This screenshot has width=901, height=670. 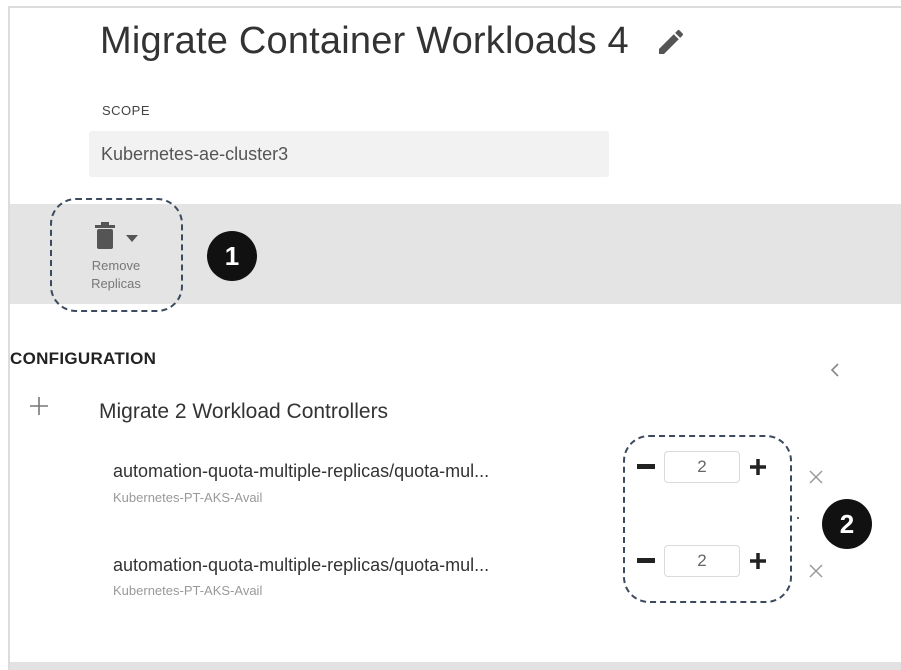 What do you see at coordinates (836, 370) in the screenshot?
I see `chevron-left-icon` at bounding box center [836, 370].